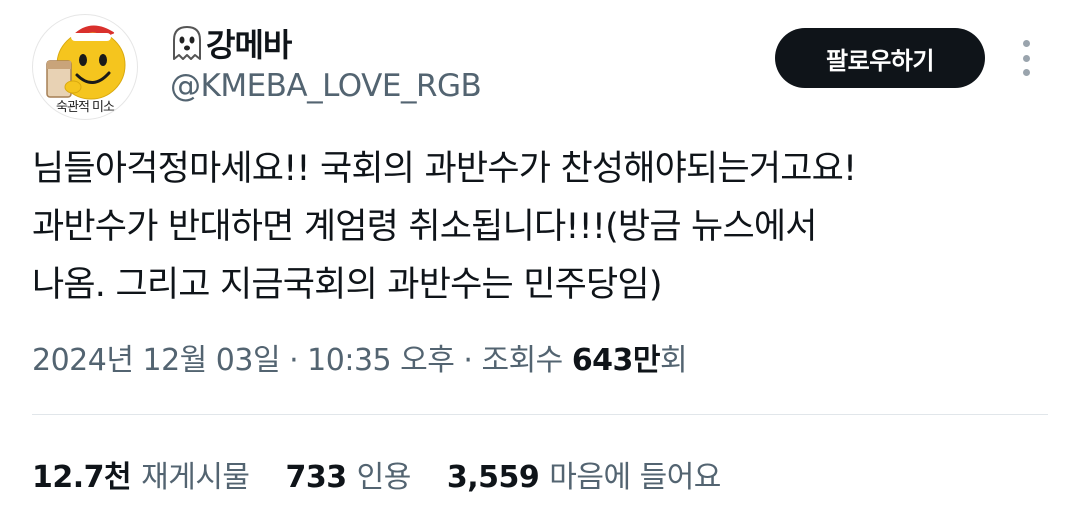 This screenshot has height=520, width=1080. I want to click on tweet-meta: 2024년 12월 03일 · 10:35 오후 · 조회수 643만회, so click(360, 357).